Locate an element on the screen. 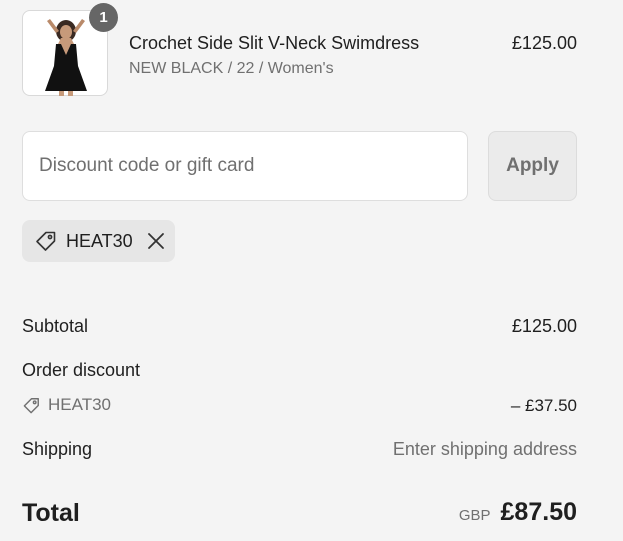 The width and height of the screenshot is (623, 541). product-variant: NEW BLACK / 22 / Women's is located at coordinates (231, 68).